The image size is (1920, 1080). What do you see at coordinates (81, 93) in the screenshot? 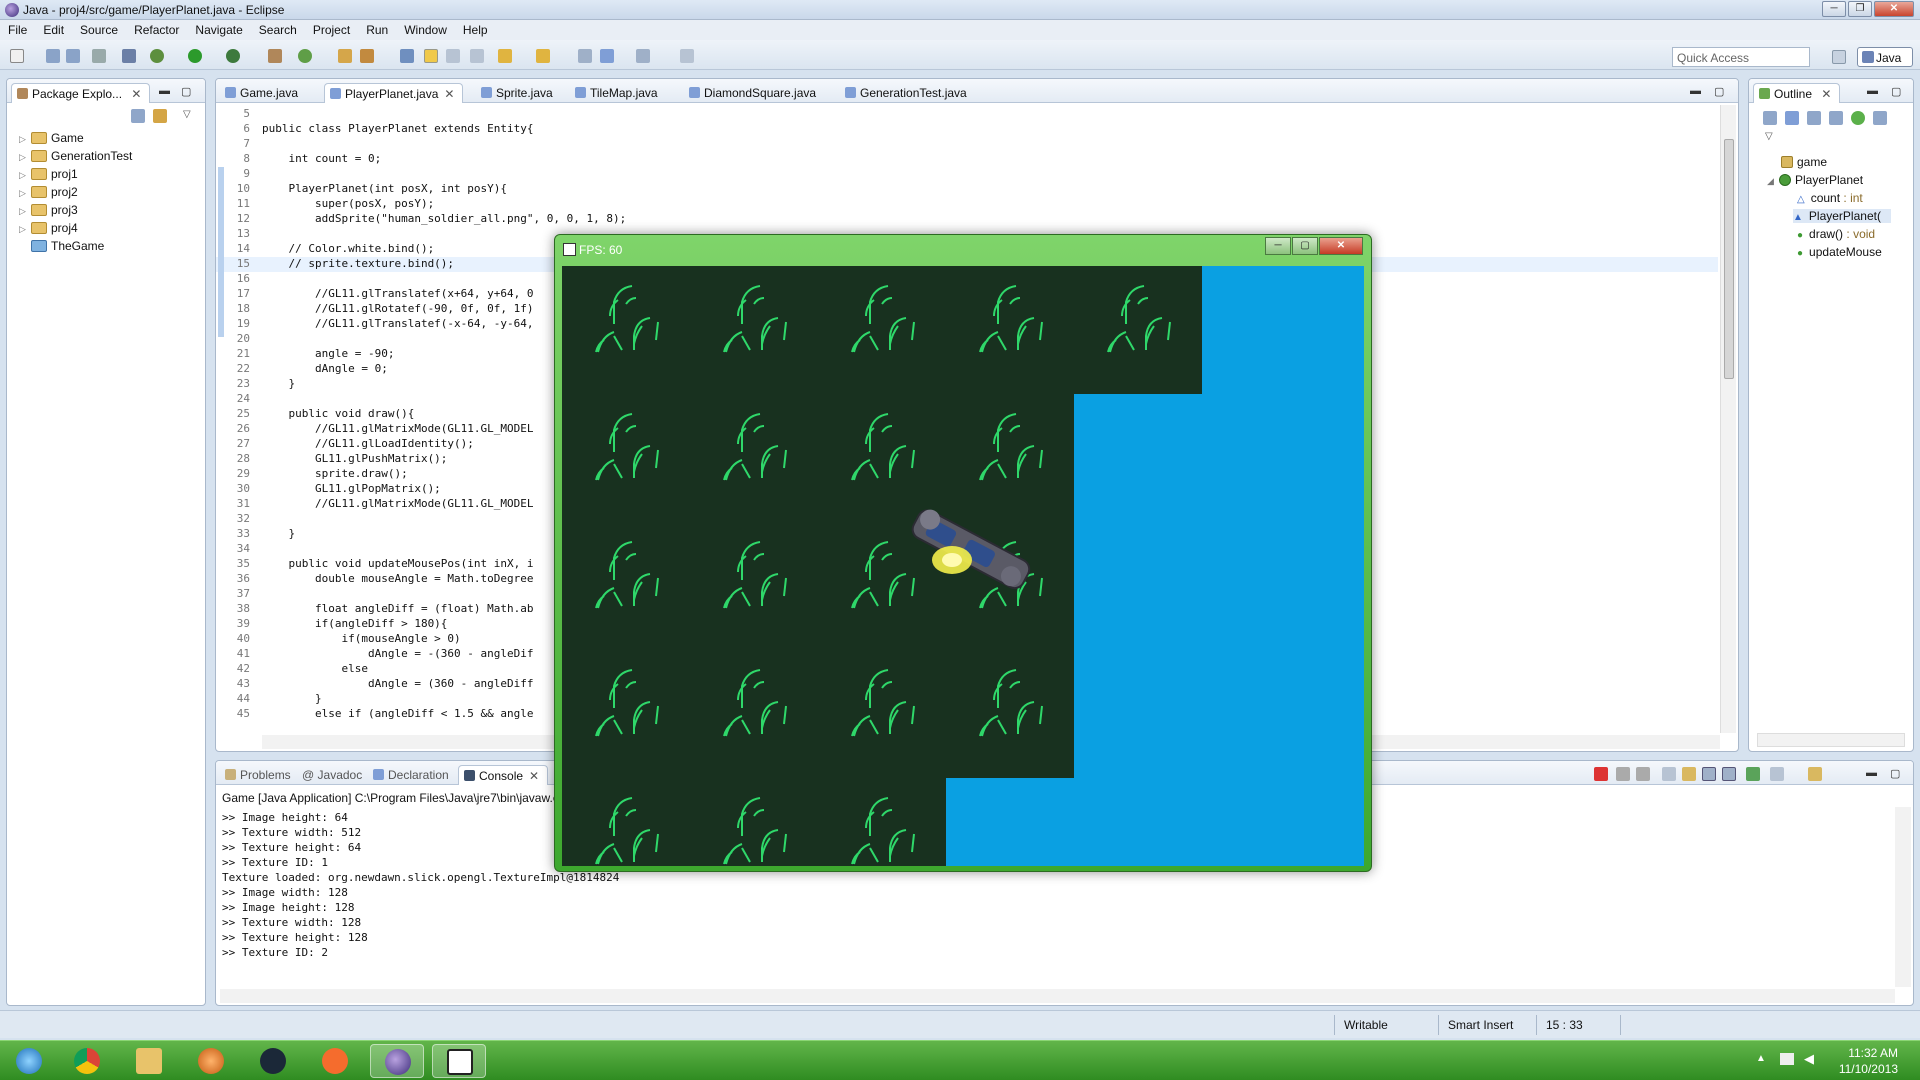
I see `tab-package-explorer: Package Explo... ✕` at bounding box center [81, 93].